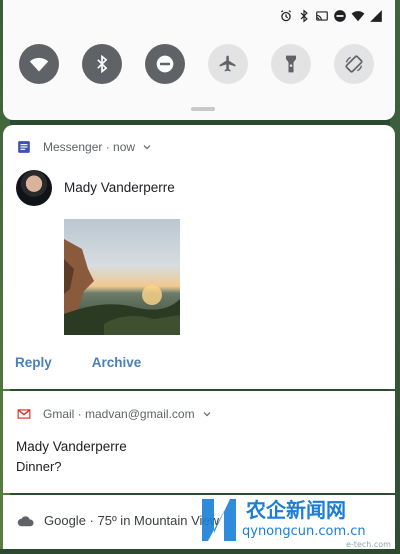 The height and width of the screenshot is (554, 400). I want to click on messenger-app-name: Messenger, so click(73, 147).